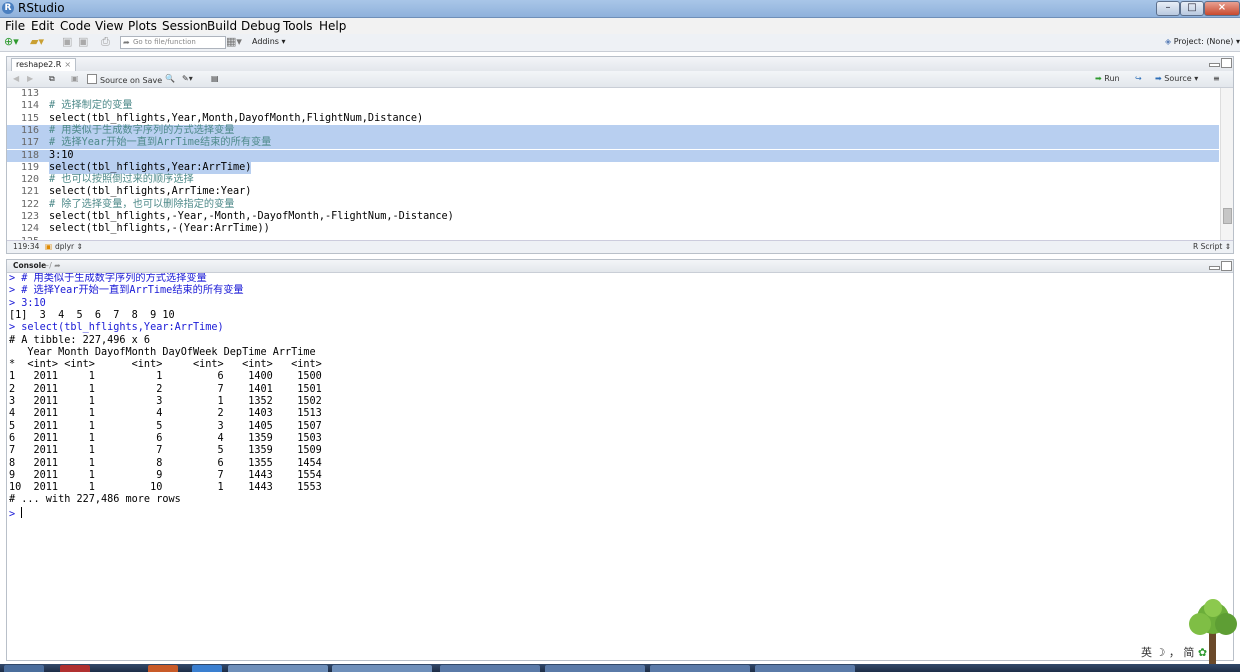 This screenshot has width=1240, height=672. Describe the element at coordinates (57, 265) in the screenshot. I see `go-to-directory-icon: ➦` at that location.